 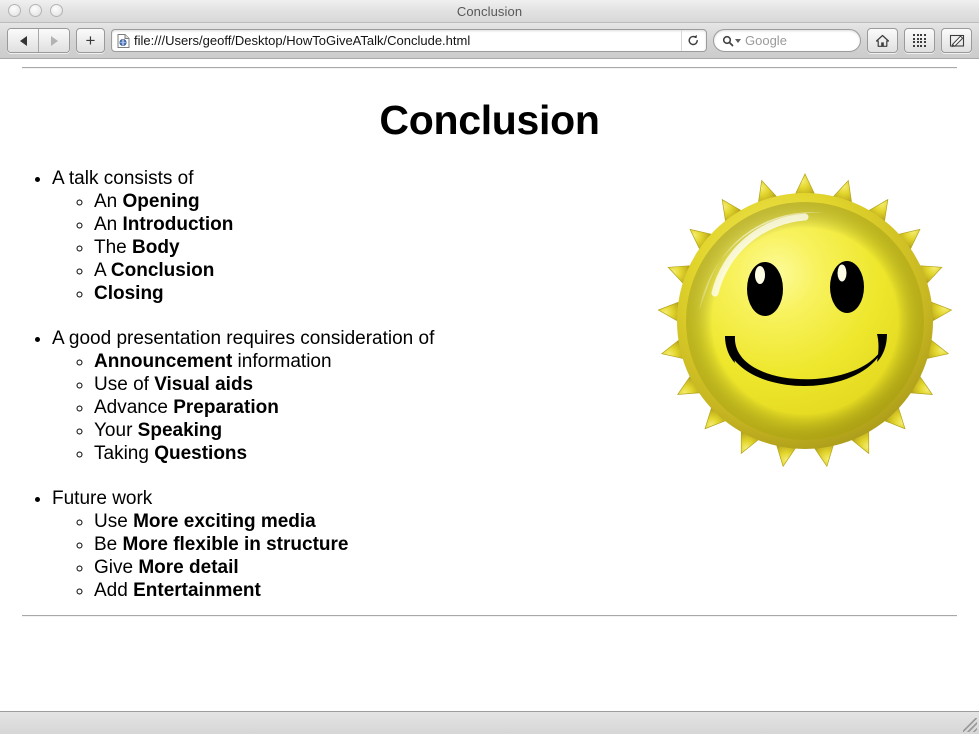 What do you see at coordinates (180, 430) in the screenshot?
I see `item-strong: Speaking` at bounding box center [180, 430].